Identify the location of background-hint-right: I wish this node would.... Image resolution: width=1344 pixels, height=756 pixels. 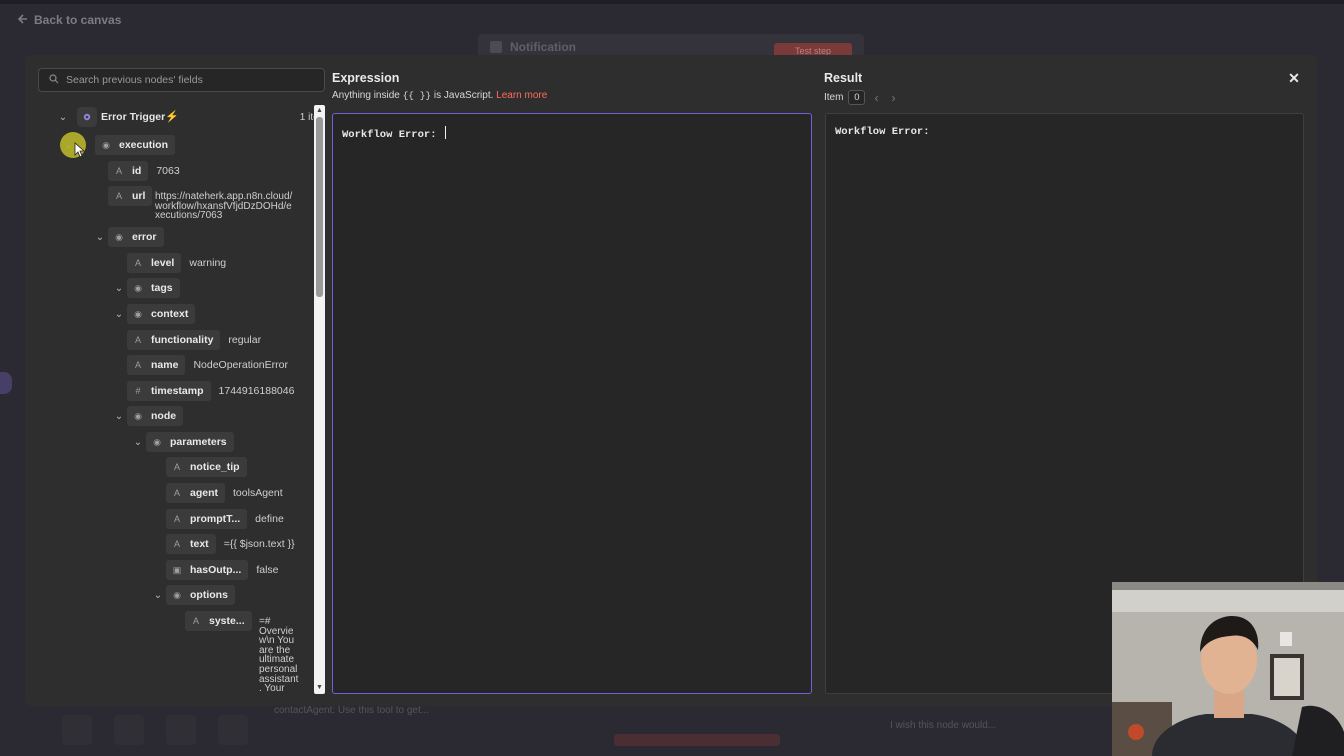
(943, 725).